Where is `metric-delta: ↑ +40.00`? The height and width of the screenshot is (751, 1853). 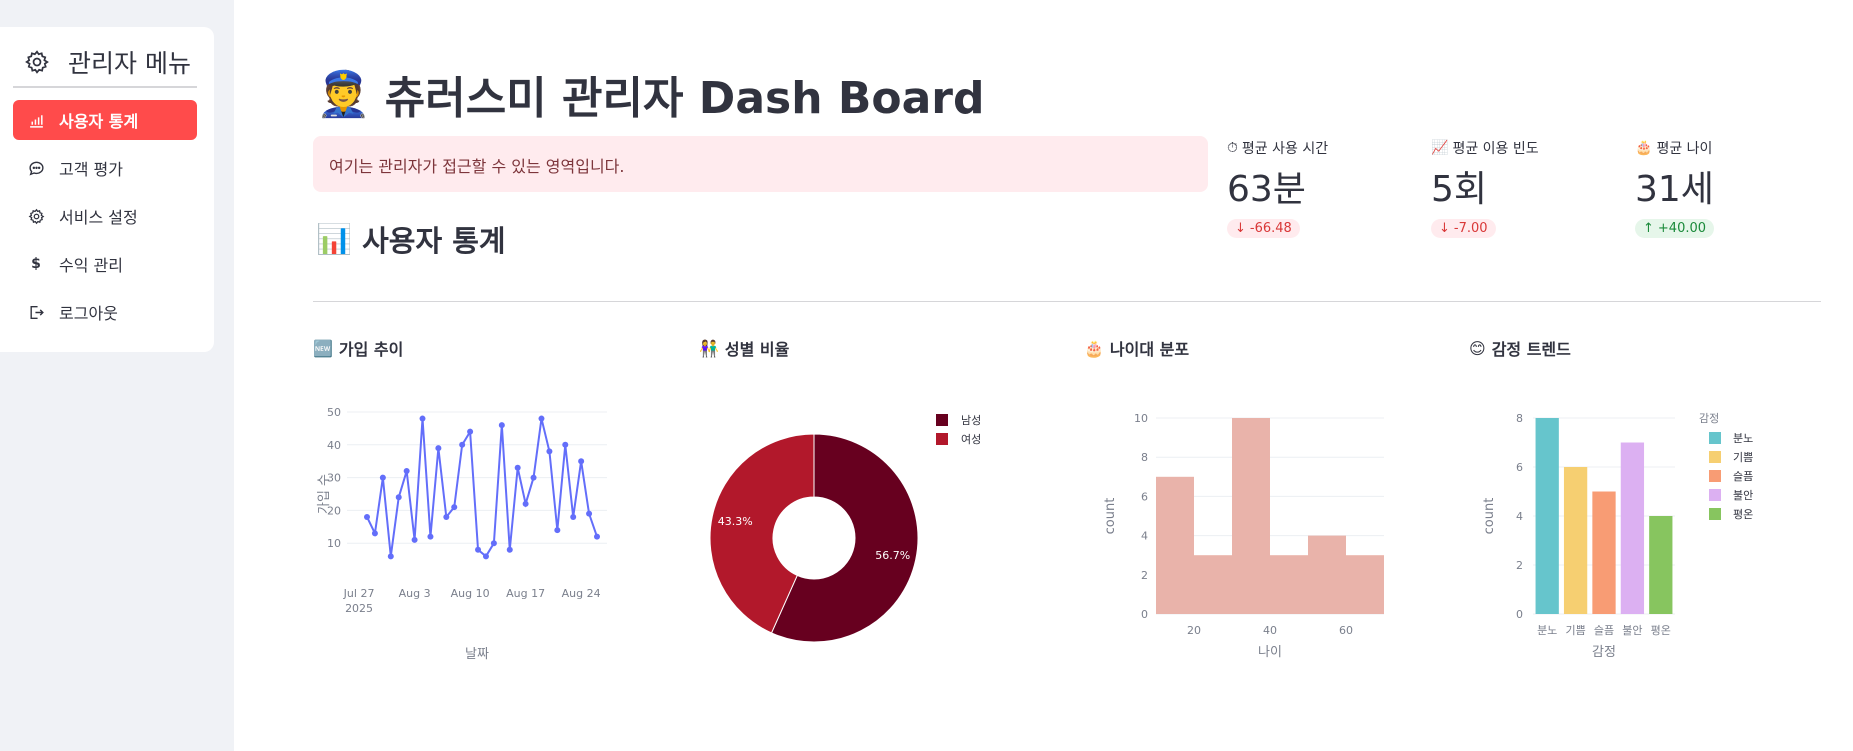 metric-delta: ↑ +40.00 is located at coordinates (1675, 229).